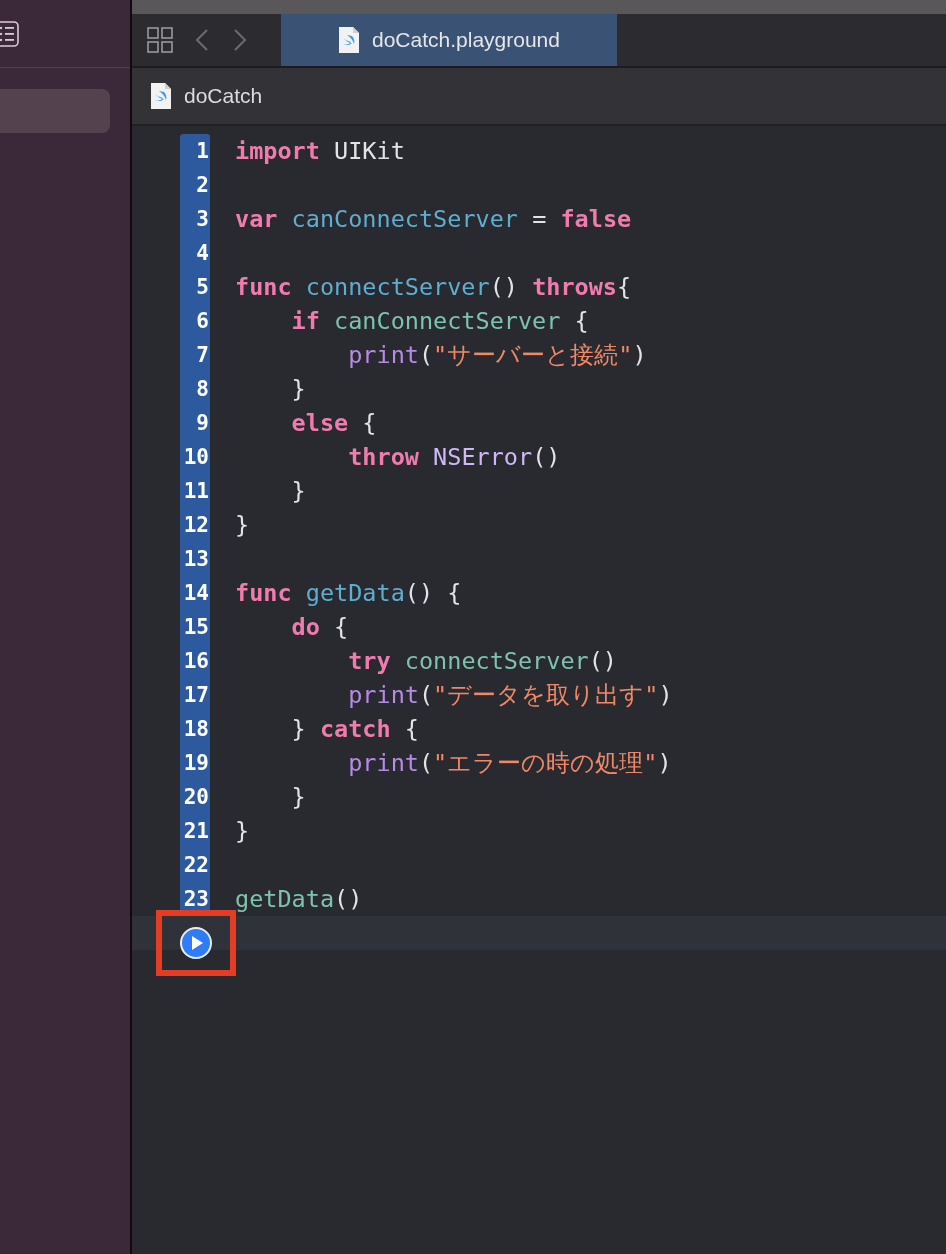 This screenshot has width=946, height=1254. Describe the element at coordinates (195, 423) in the screenshot. I see `line-number: 9` at that location.